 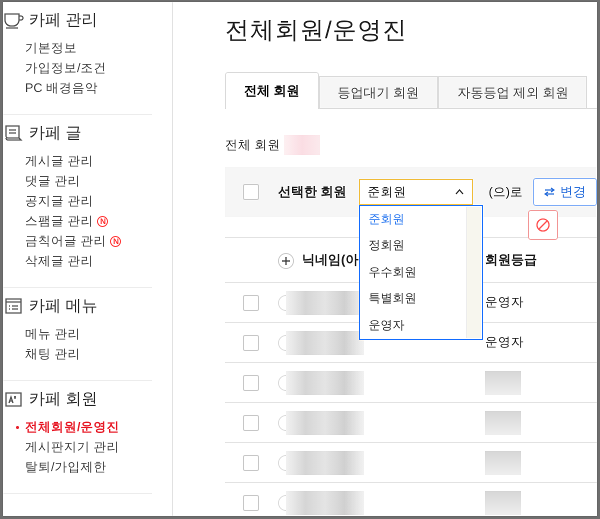 What do you see at coordinates (63, 306) in the screenshot?
I see `section-title: 카페 메뉴` at bounding box center [63, 306].